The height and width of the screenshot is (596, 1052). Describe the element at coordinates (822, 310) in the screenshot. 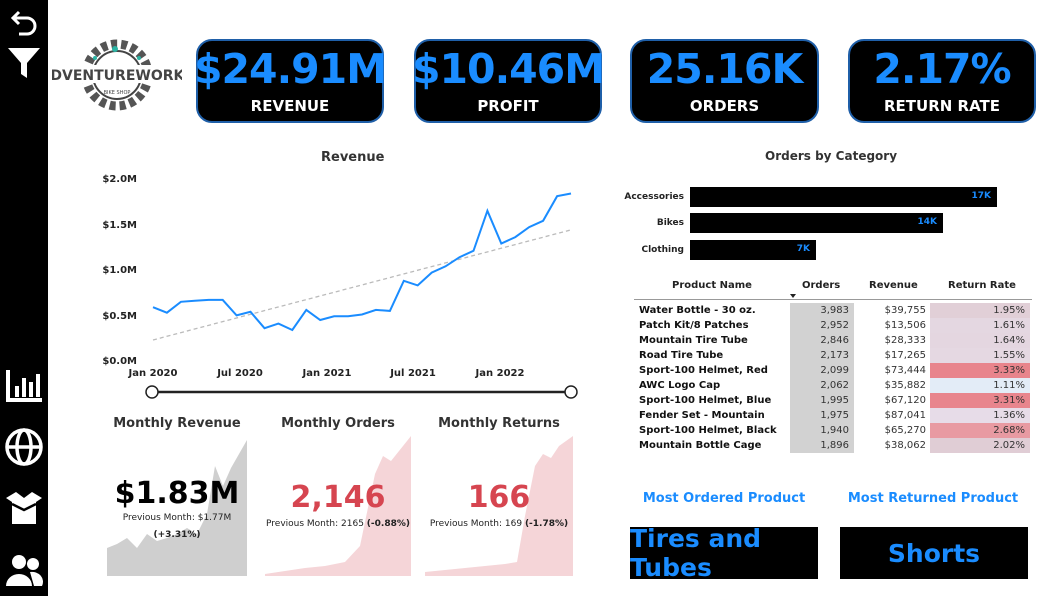

I see `orders-cell: 3,983` at that location.